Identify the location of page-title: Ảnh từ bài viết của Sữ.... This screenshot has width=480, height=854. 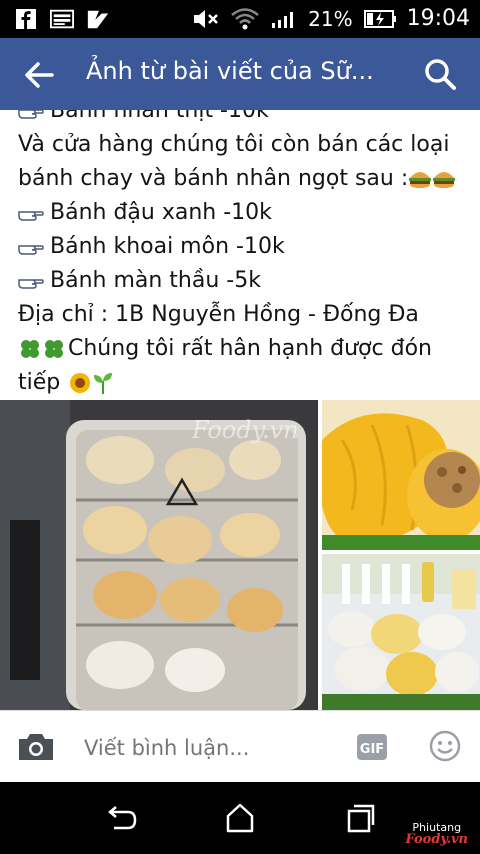
(230, 71).